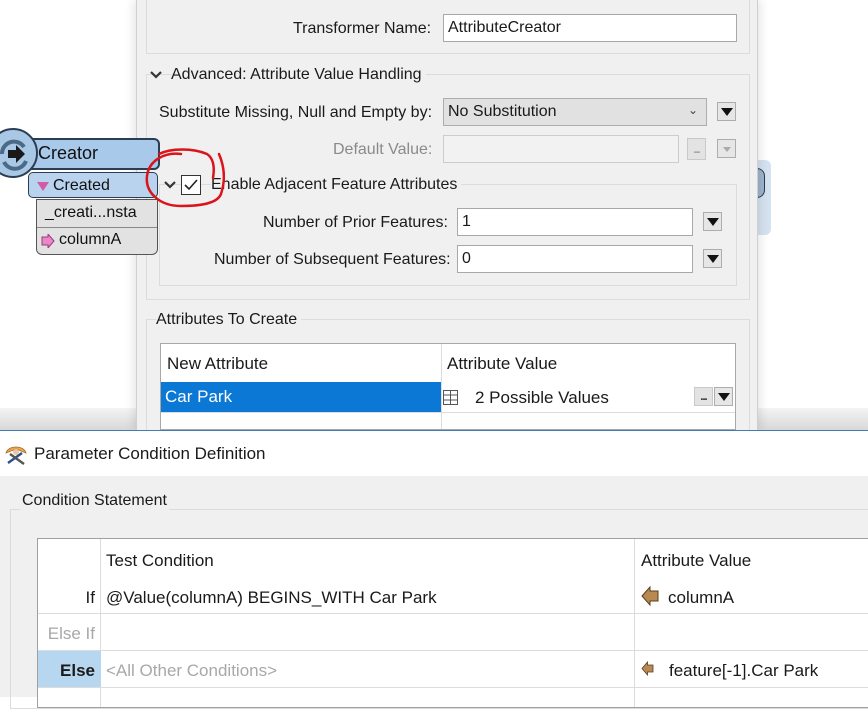  Describe the element at coordinates (450, 397) in the screenshot. I see `table-grid-icon` at that location.